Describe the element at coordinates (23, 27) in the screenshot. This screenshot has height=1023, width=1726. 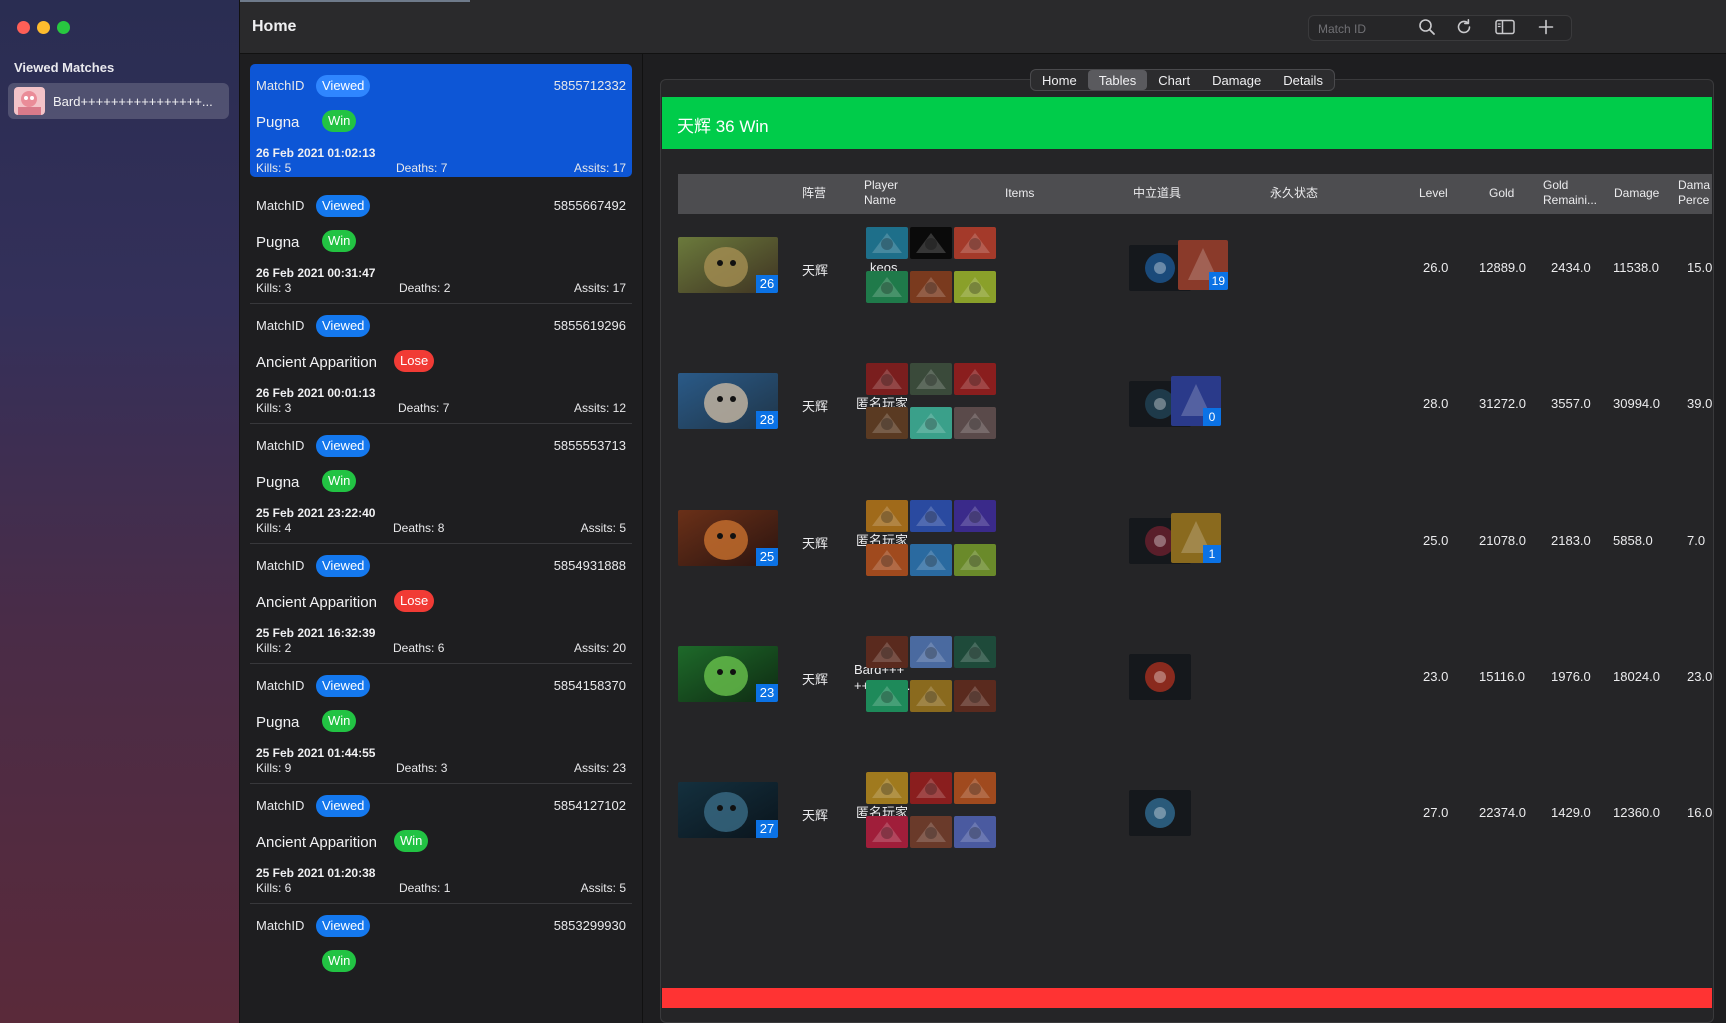
I see `close-window-button` at that location.